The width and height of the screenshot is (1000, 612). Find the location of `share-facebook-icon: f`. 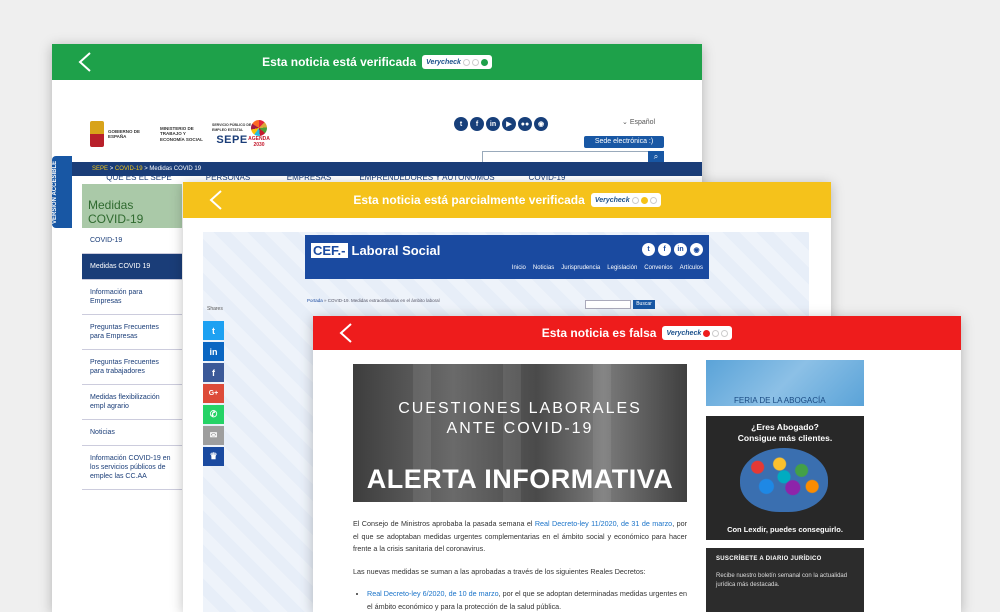

share-facebook-icon: f is located at coordinates (213, 372).